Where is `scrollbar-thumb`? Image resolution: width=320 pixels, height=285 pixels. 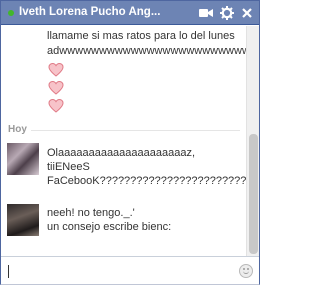
scrollbar-thumb is located at coordinates (253, 194).